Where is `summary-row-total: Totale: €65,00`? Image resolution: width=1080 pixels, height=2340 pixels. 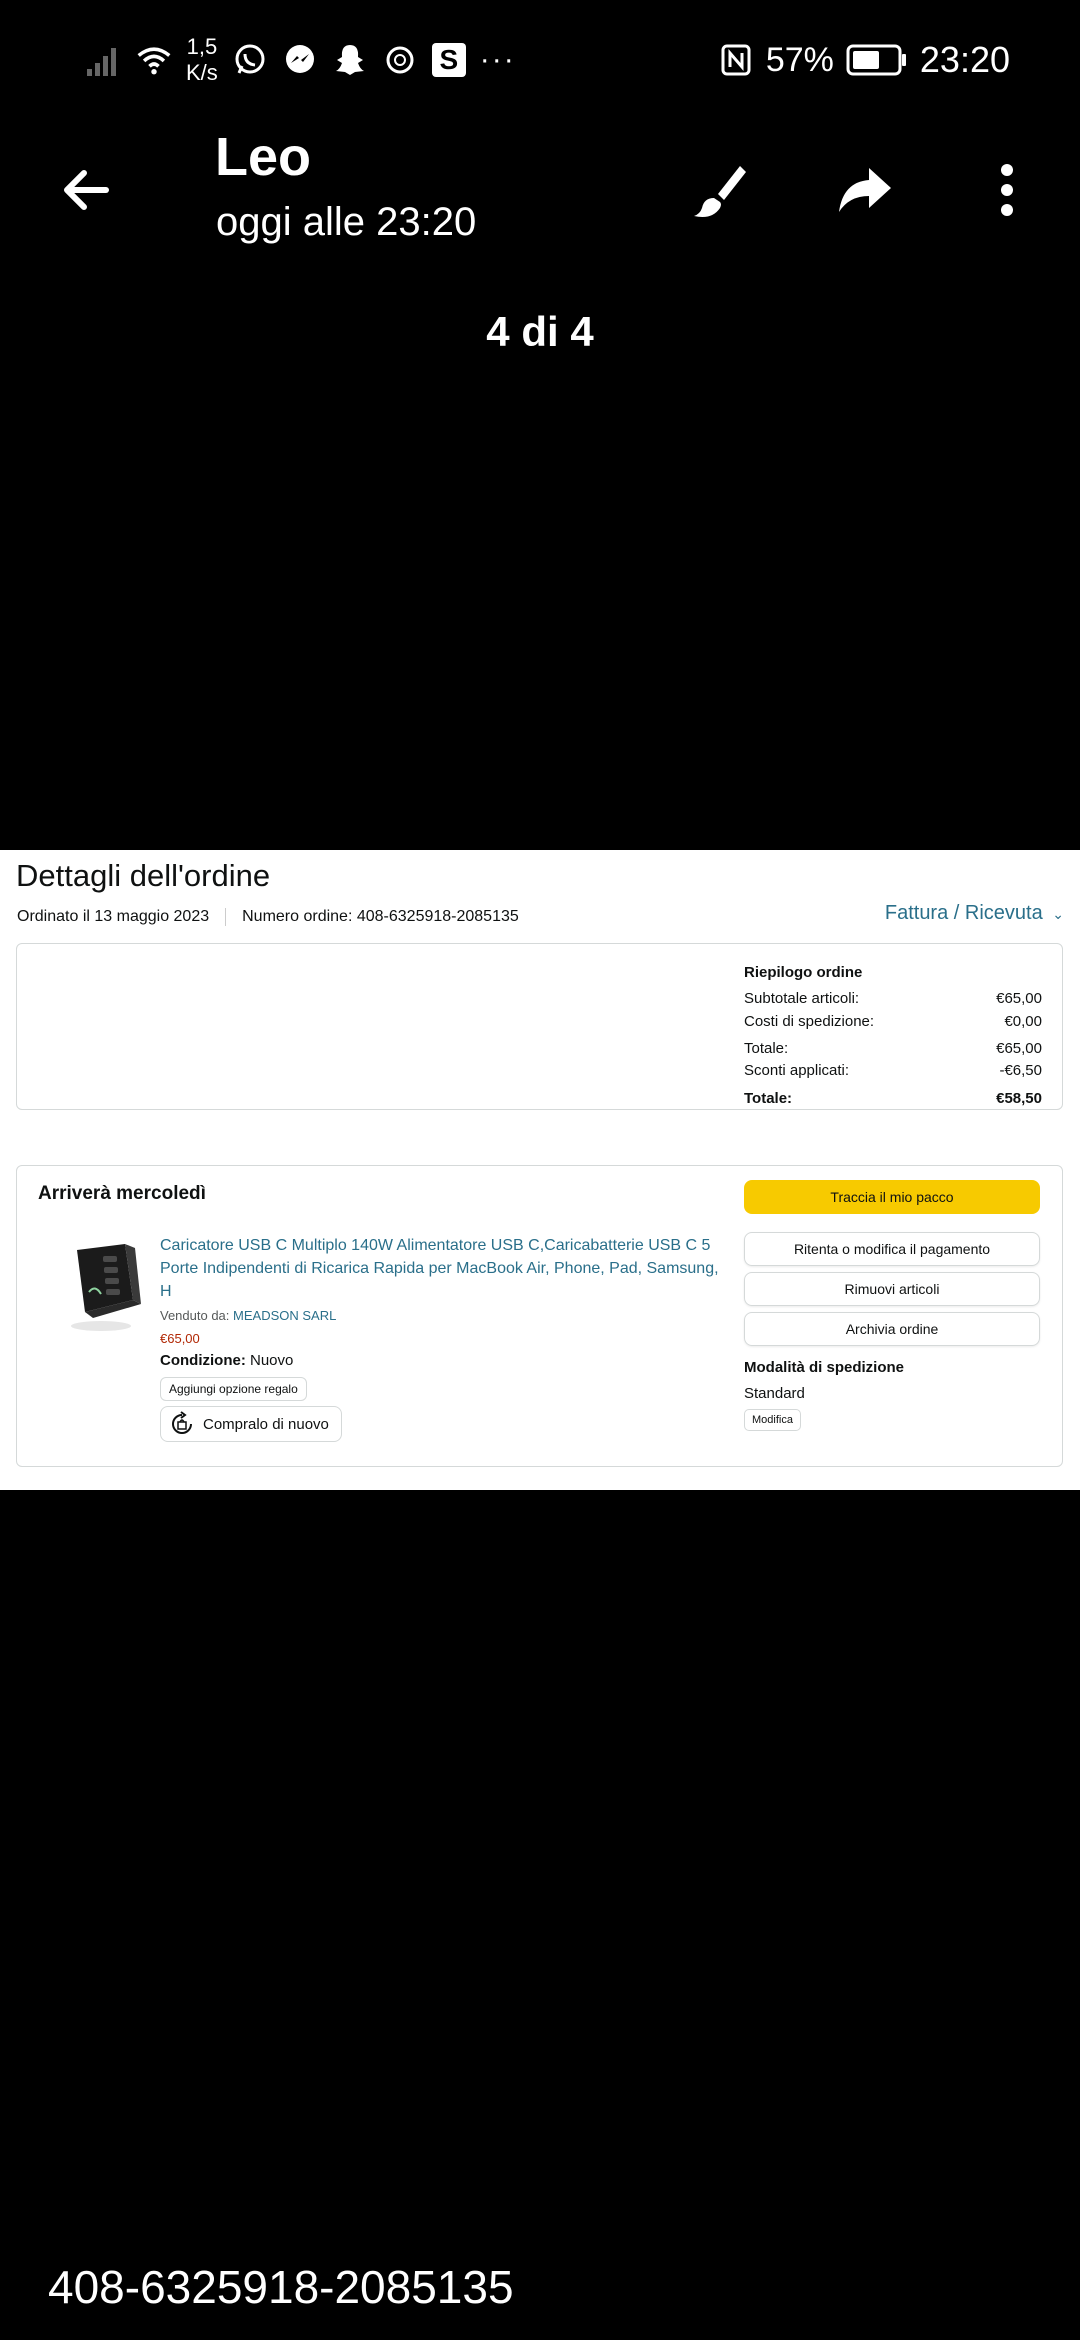 summary-row-total: Totale: €65,00 is located at coordinates (893, 1048).